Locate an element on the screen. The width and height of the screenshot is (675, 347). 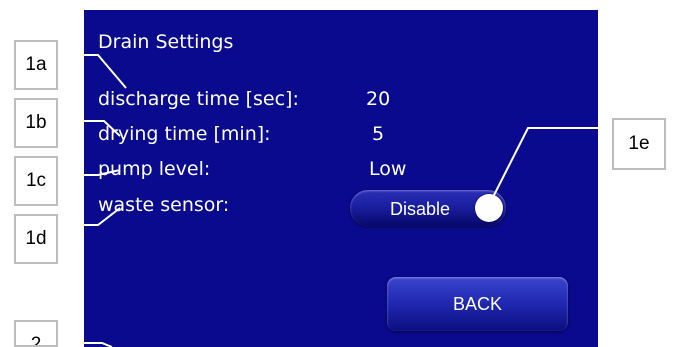
pump-level-label: pump level: is located at coordinates (154, 169).